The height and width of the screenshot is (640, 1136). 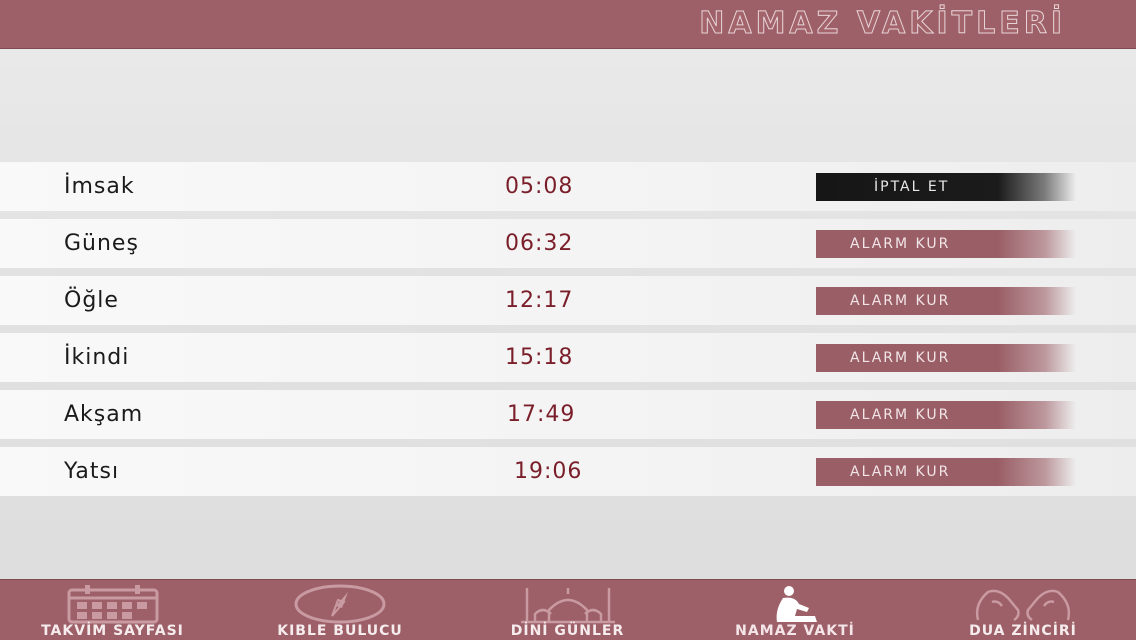 What do you see at coordinates (946, 187) in the screenshot?
I see `cancel-alarm-button: İPTAL ET` at bounding box center [946, 187].